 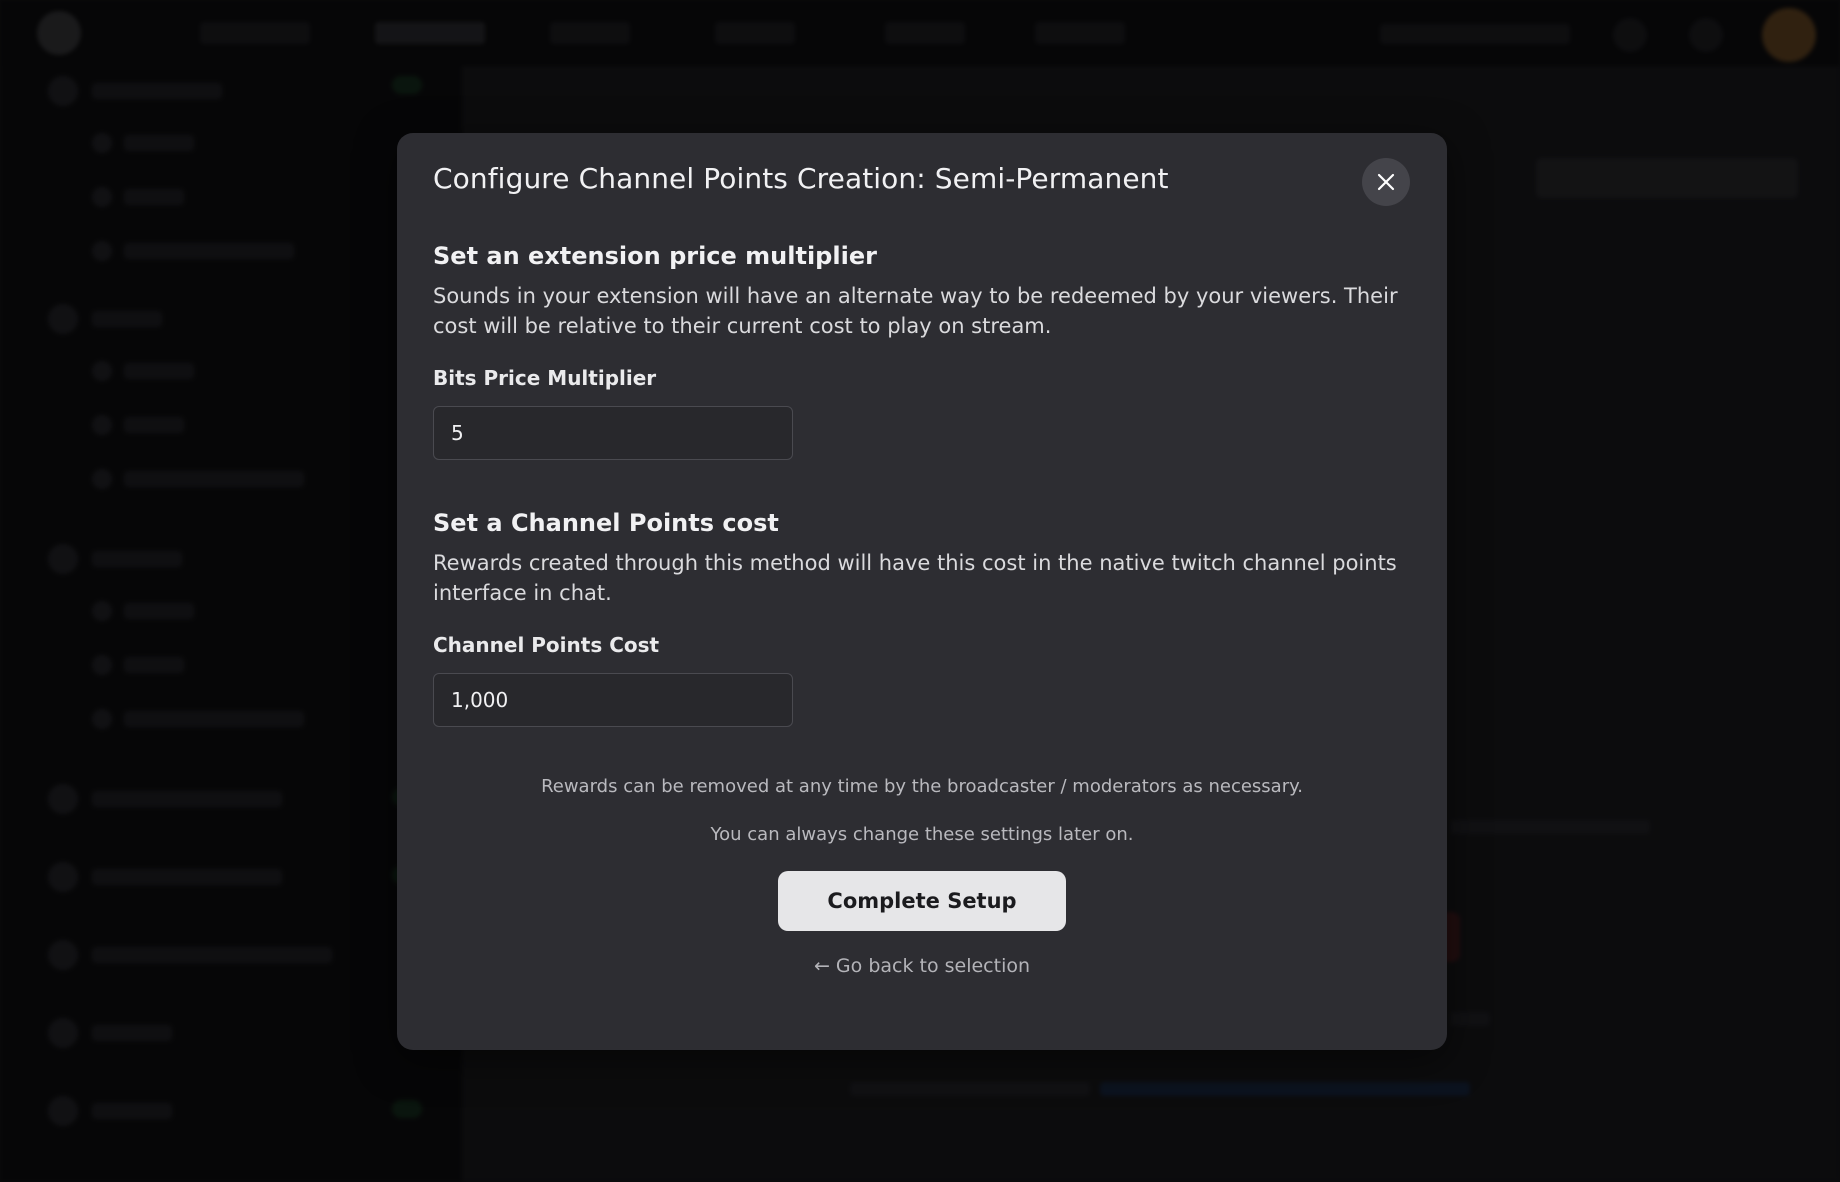 I want to click on go-back-link: ← Go back to selection, so click(x=922, y=966).